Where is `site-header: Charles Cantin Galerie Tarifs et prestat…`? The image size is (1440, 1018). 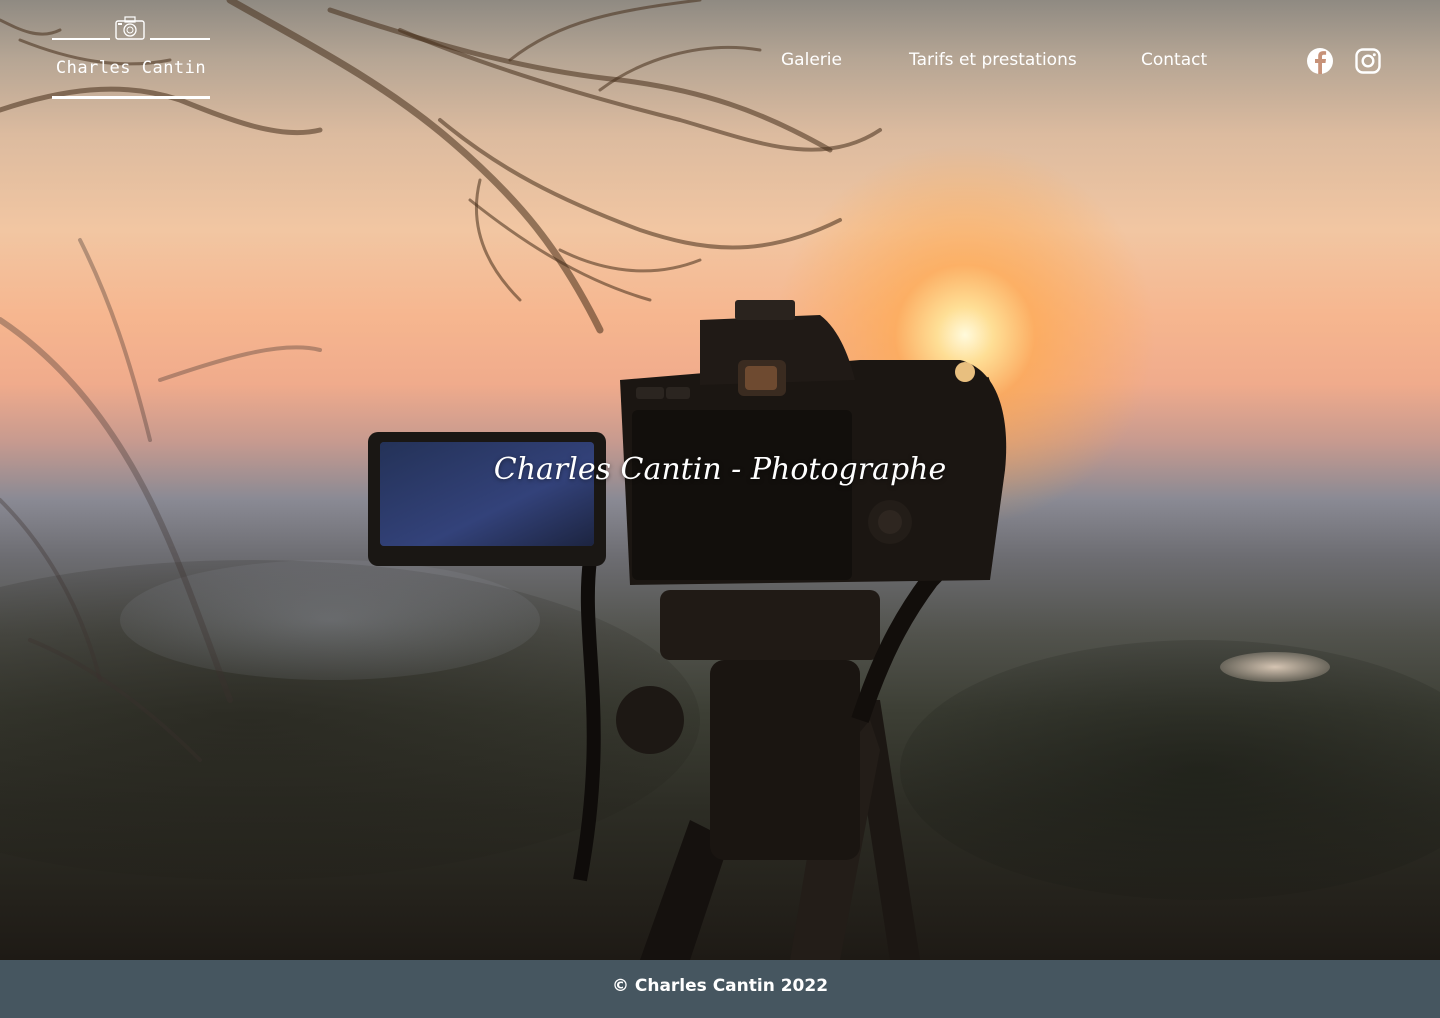
site-header: Charles Cantin Galerie Tarifs et prestat… is located at coordinates (720, 60).